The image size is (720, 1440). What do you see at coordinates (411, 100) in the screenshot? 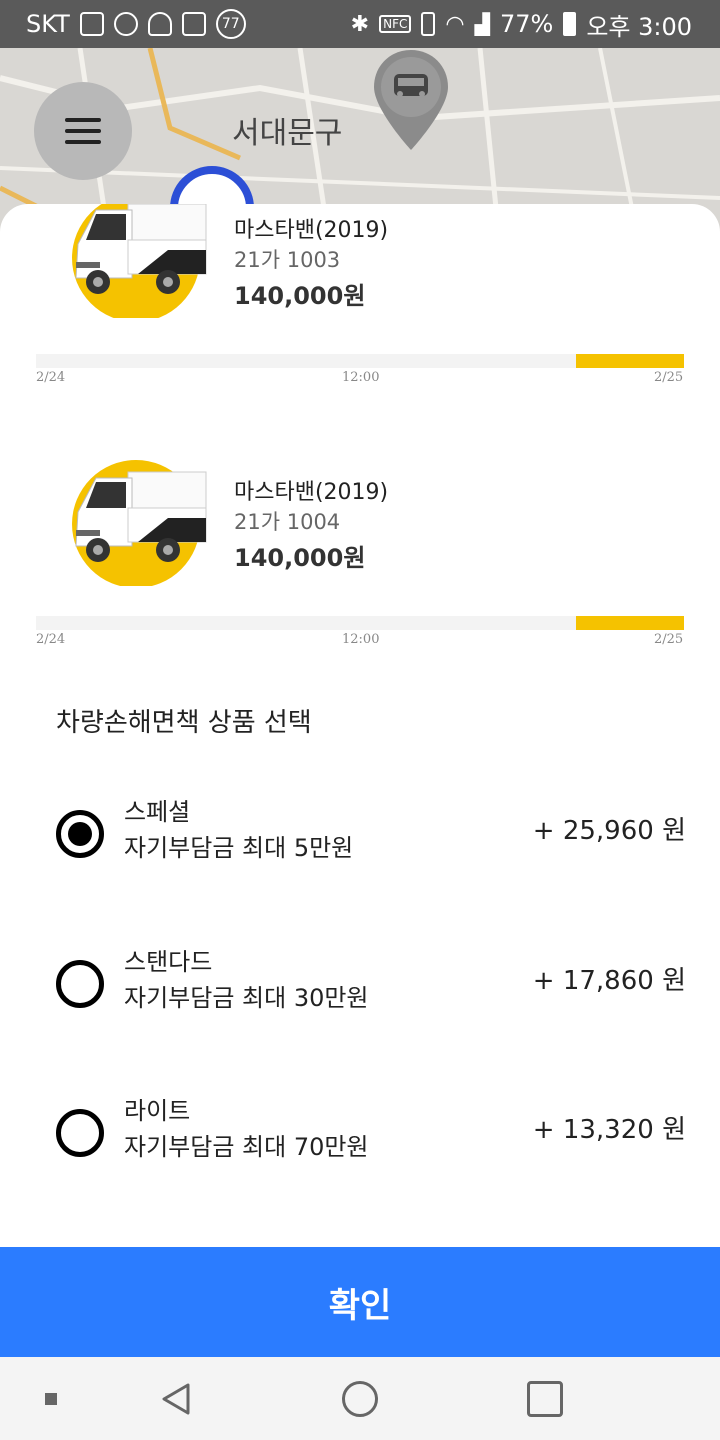
I see `car-location-pin-icon` at bounding box center [411, 100].